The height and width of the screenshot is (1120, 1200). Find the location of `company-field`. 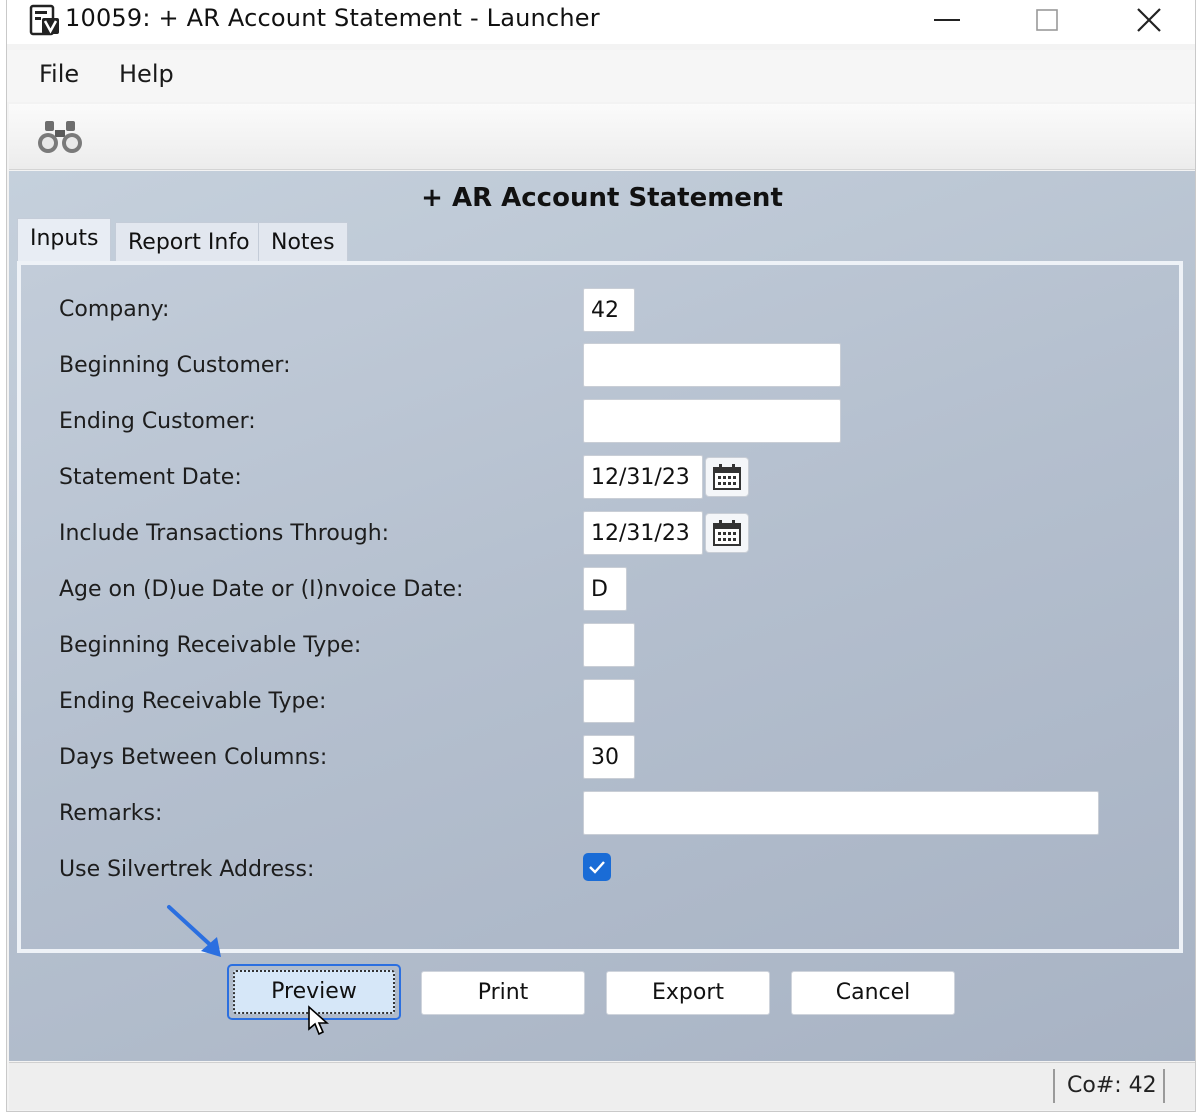

company-field is located at coordinates (609, 310).